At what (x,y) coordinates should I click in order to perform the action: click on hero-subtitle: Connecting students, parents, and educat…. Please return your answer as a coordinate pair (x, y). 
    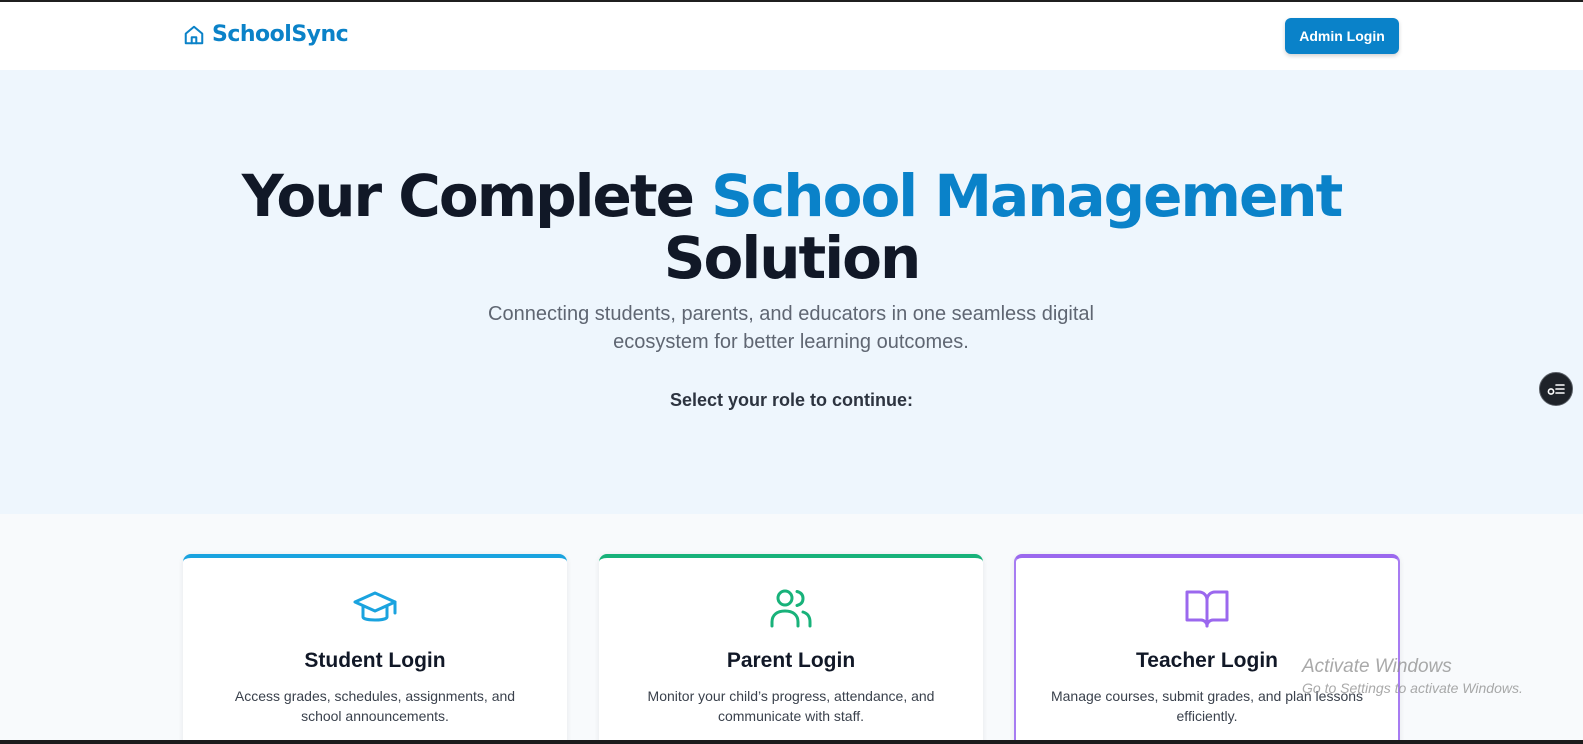
    Looking at the image, I should click on (791, 328).